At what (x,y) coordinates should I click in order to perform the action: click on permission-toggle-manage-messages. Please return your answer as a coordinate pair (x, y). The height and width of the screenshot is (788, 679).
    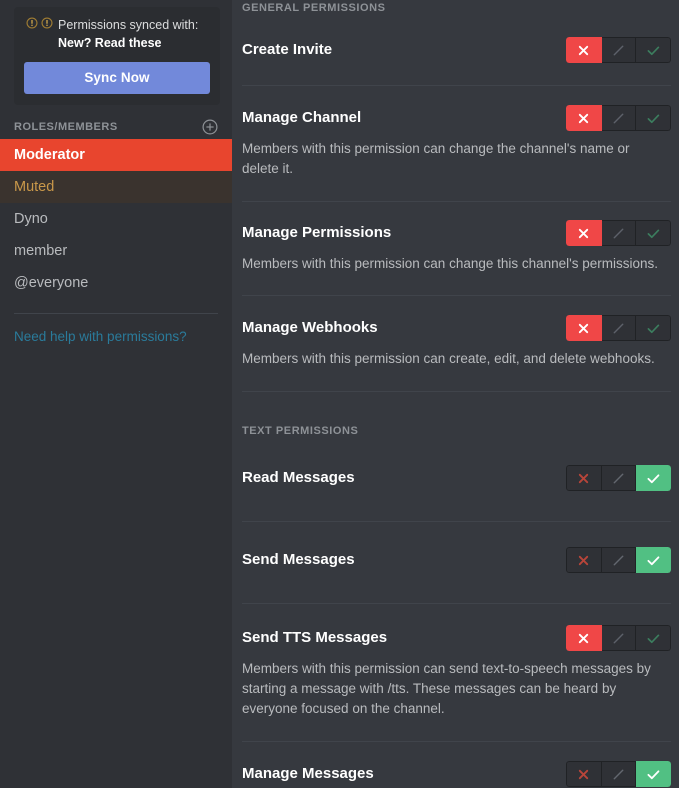
    Looking at the image, I should click on (618, 774).